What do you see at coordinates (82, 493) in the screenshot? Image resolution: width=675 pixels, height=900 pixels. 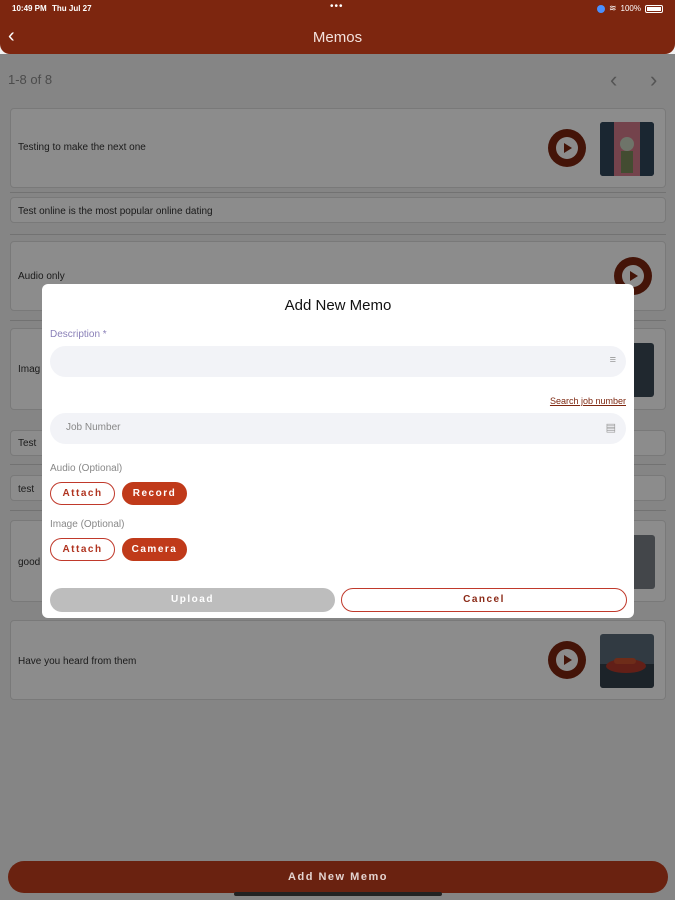 I see `audio-attach-button: Attach` at bounding box center [82, 493].